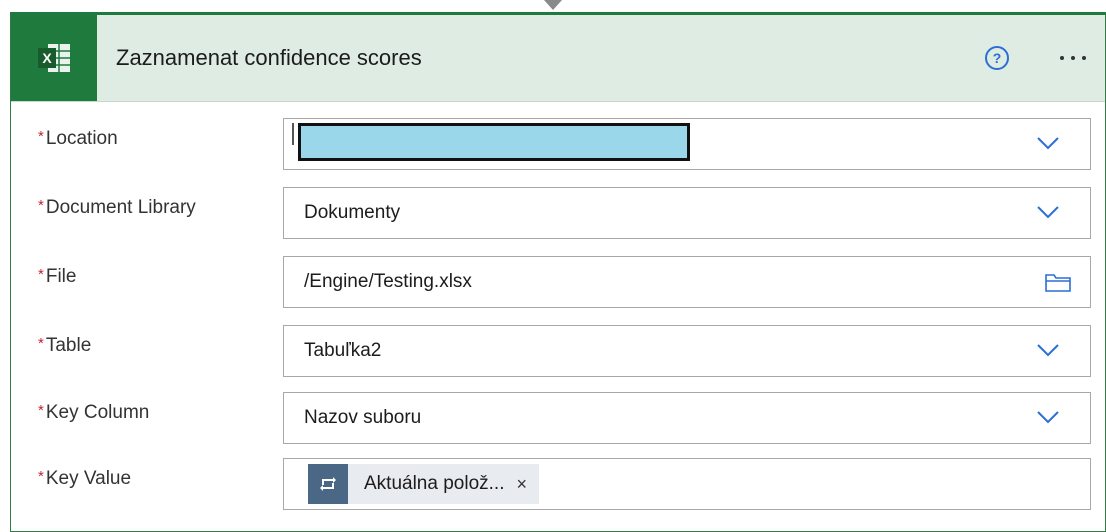 The height and width of the screenshot is (532, 1106). I want to click on table-row-field: * Table Tabuľka2, so click(558, 351).